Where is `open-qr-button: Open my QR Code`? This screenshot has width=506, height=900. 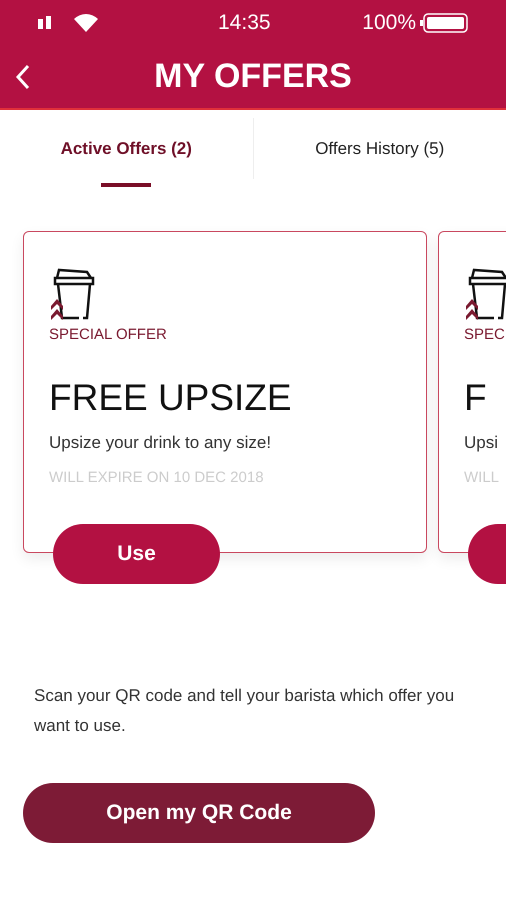
open-qr-button: Open my QR Code is located at coordinates (199, 813).